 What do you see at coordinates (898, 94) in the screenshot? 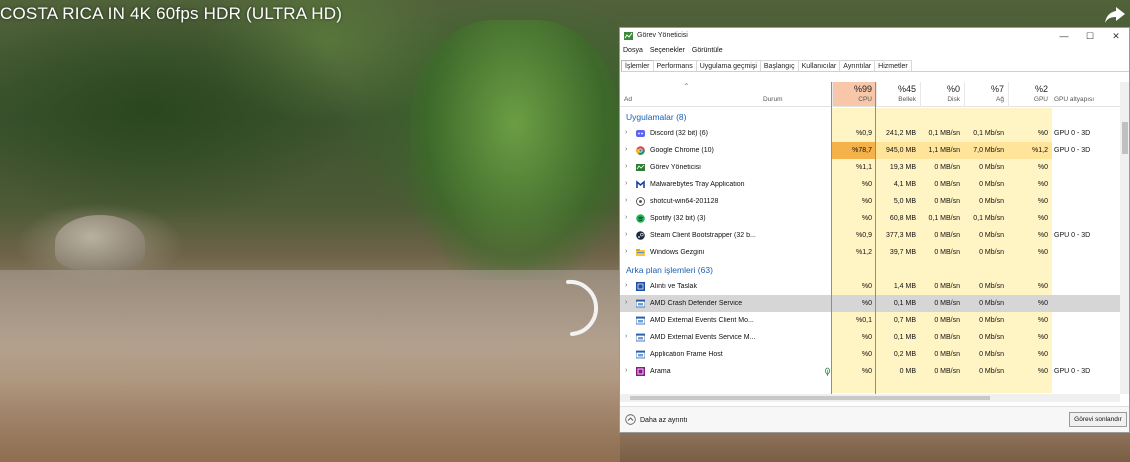
I see `column-header-memory: %45 Bellek` at bounding box center [898, 94].